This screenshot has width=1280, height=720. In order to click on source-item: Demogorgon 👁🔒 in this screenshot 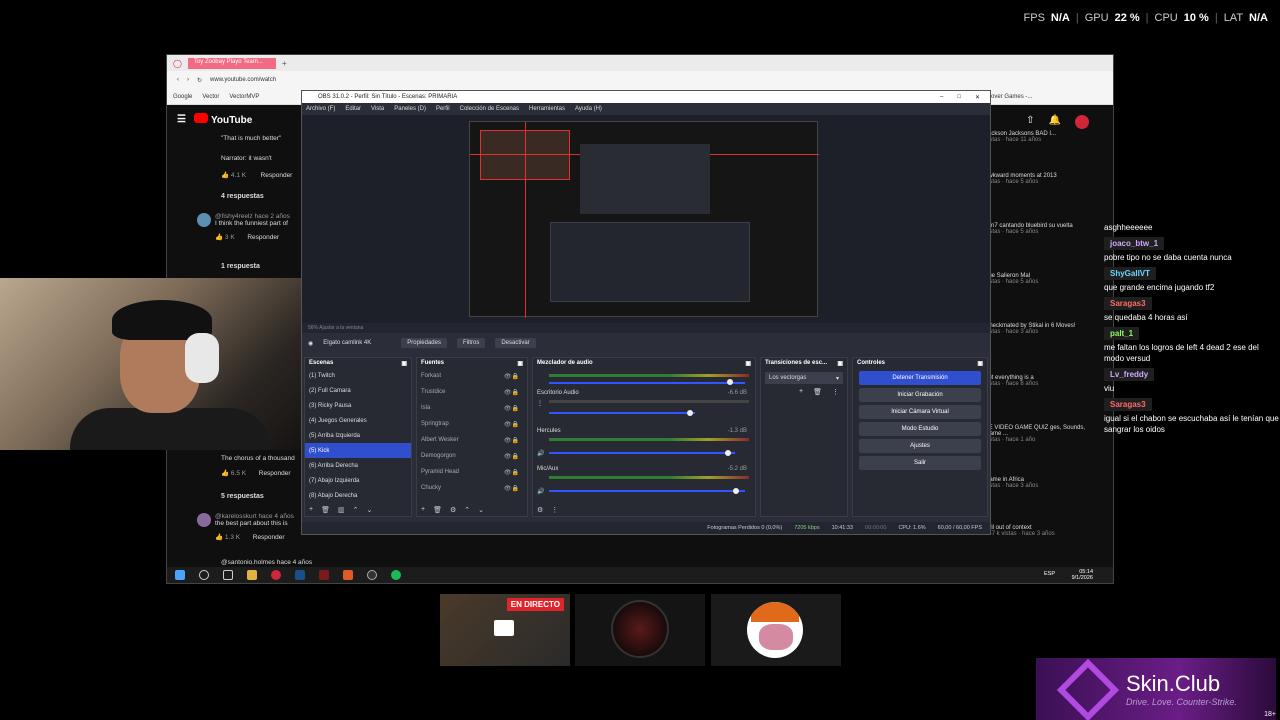, I will do `click(472, 456)`.